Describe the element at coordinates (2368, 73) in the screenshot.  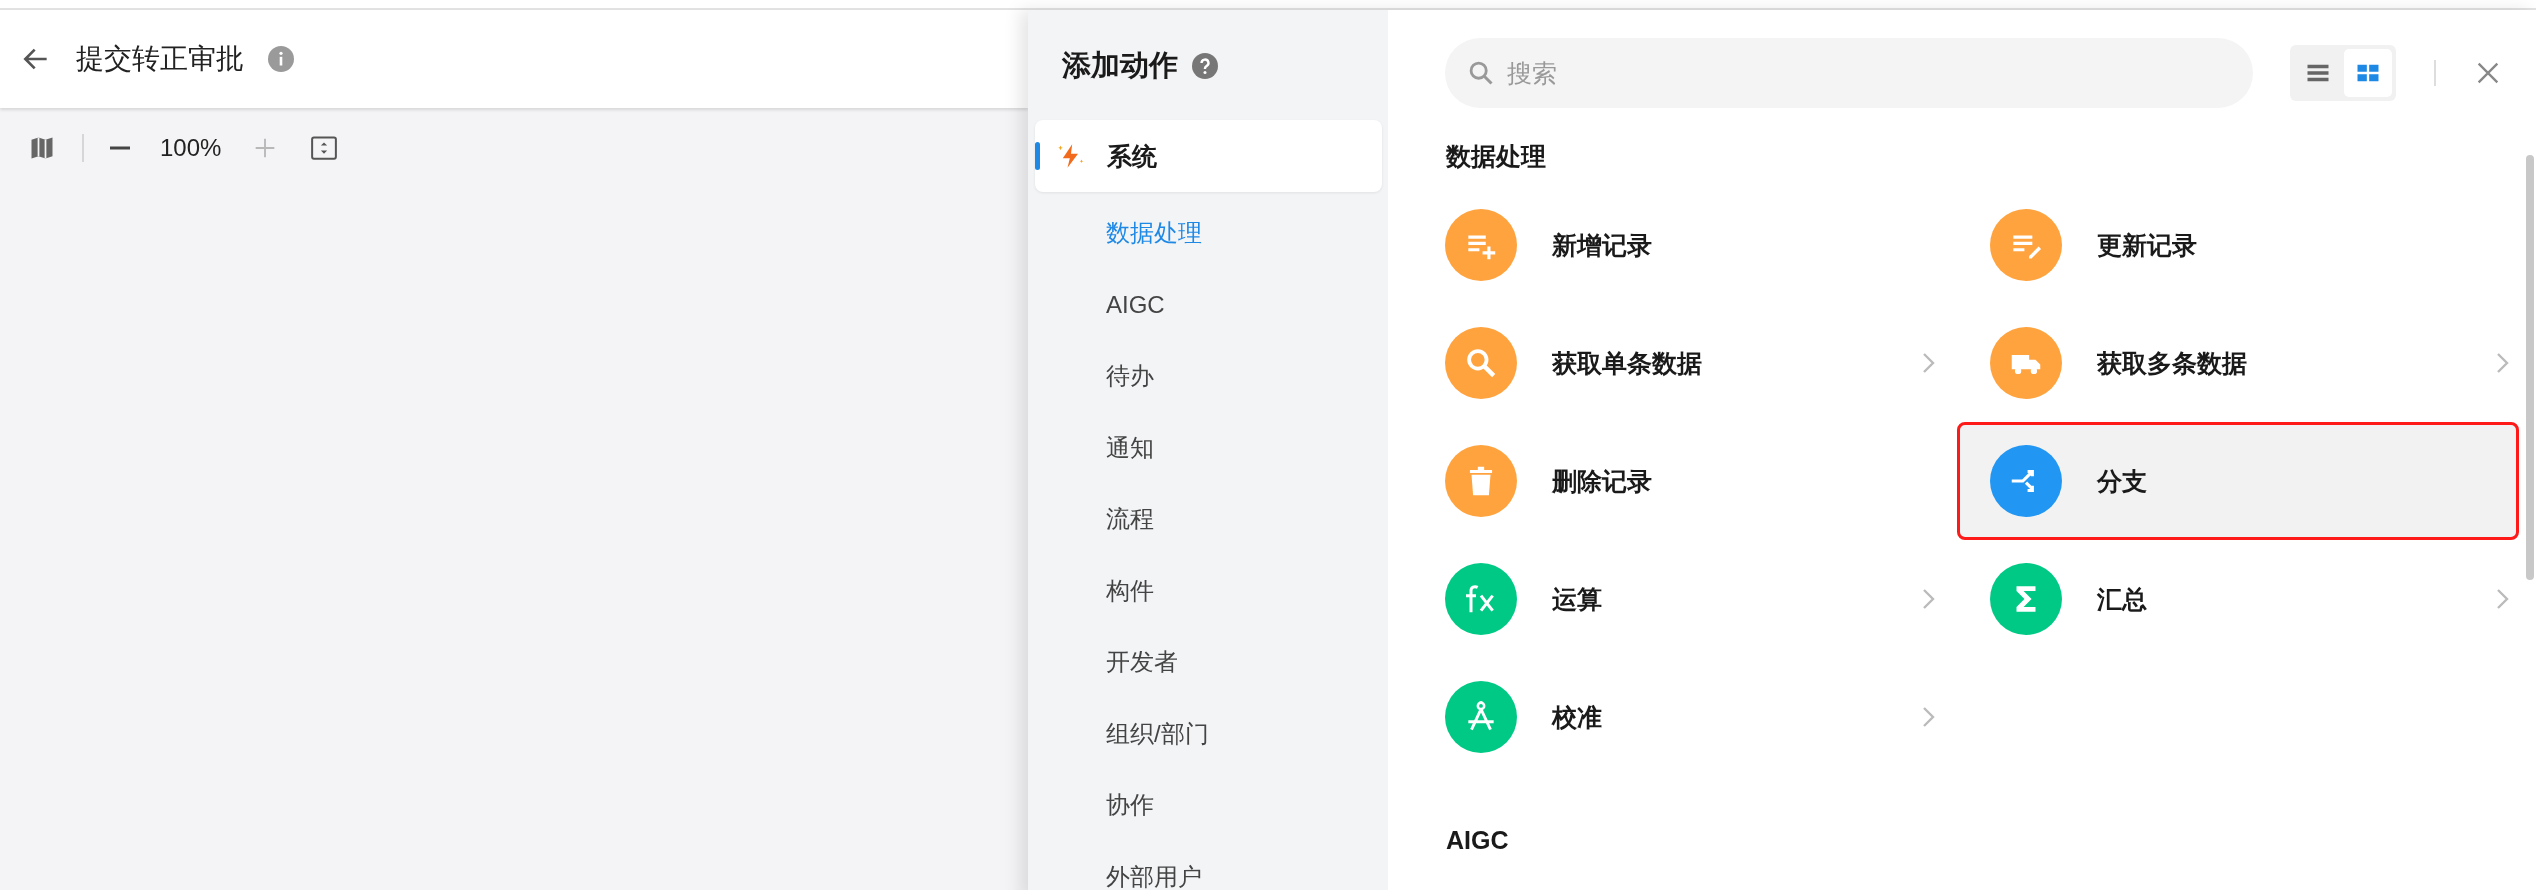
I see `grid-view-button` at that location.